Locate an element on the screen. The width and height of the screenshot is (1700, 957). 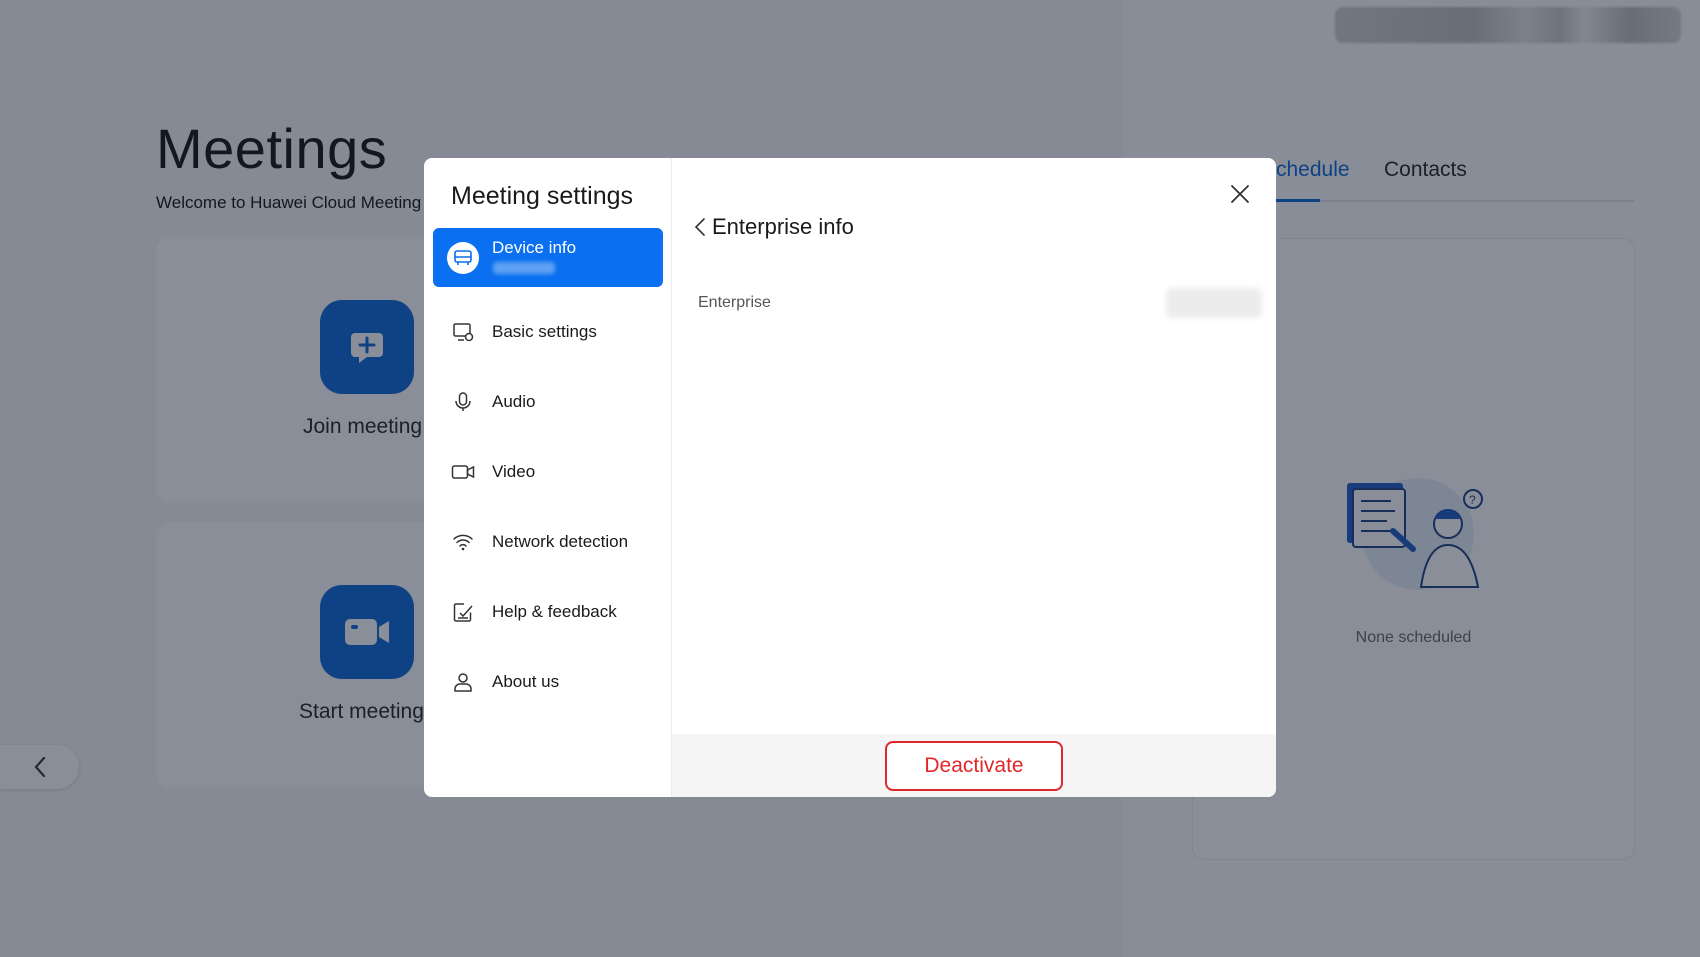
close-icon is located at coordinates (1240, 194).